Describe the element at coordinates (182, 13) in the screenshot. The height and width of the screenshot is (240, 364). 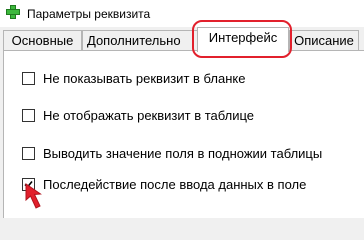
I see `title-bar: Параметры реквизита` at that location.